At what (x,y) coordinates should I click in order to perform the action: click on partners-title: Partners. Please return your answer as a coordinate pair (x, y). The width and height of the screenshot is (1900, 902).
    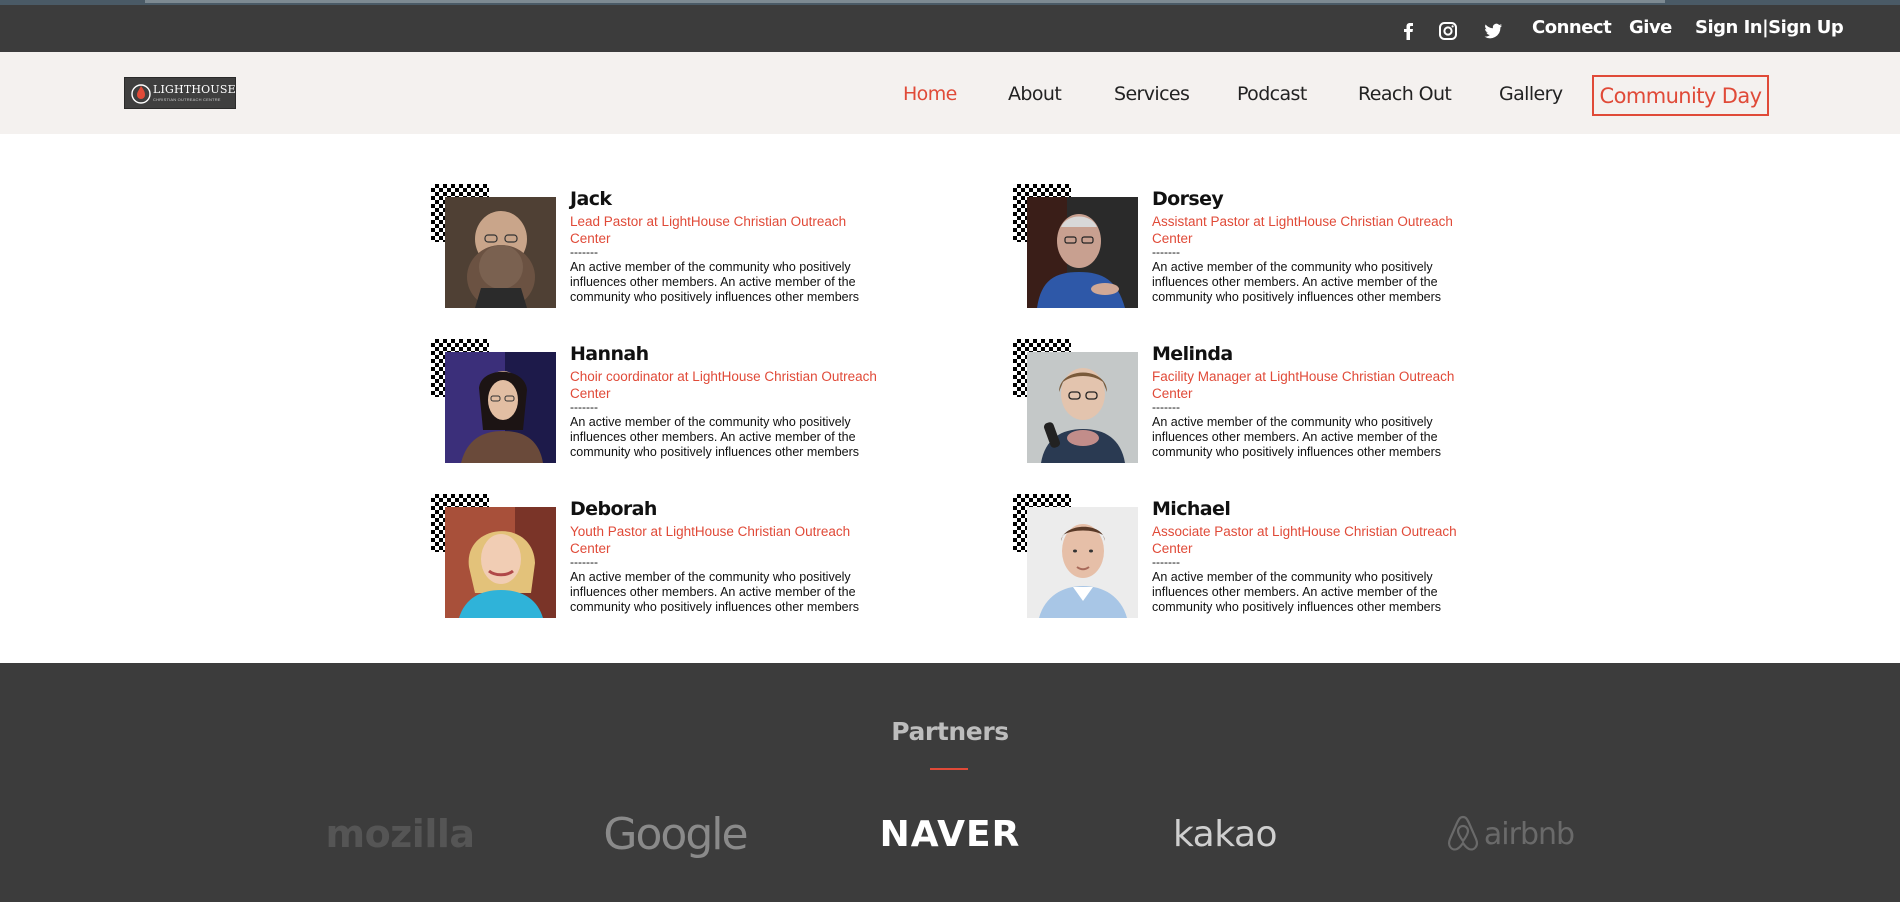
    Looking at the image, I should click on (950, 731).